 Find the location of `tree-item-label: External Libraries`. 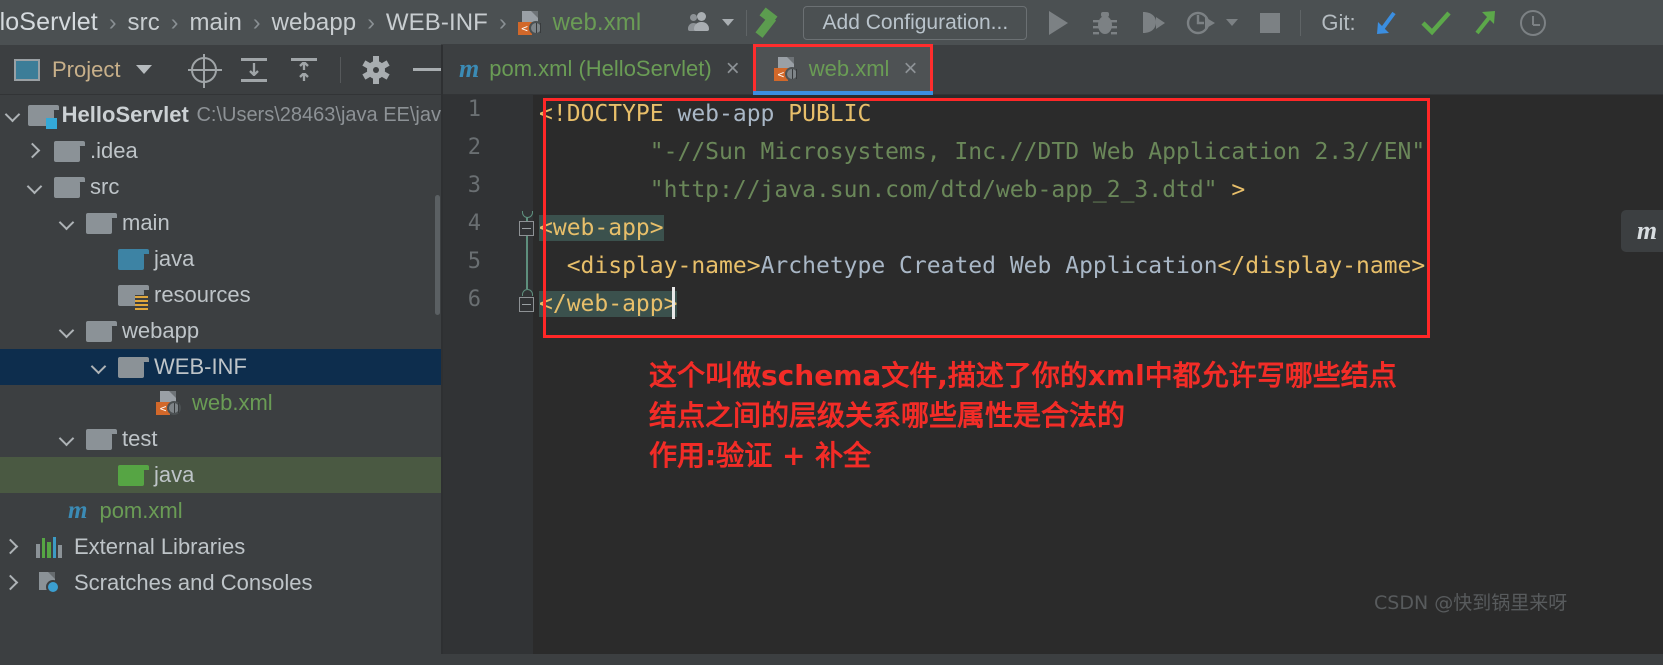

tree-item-label: External Libraries is located at coordinates (160, 546).